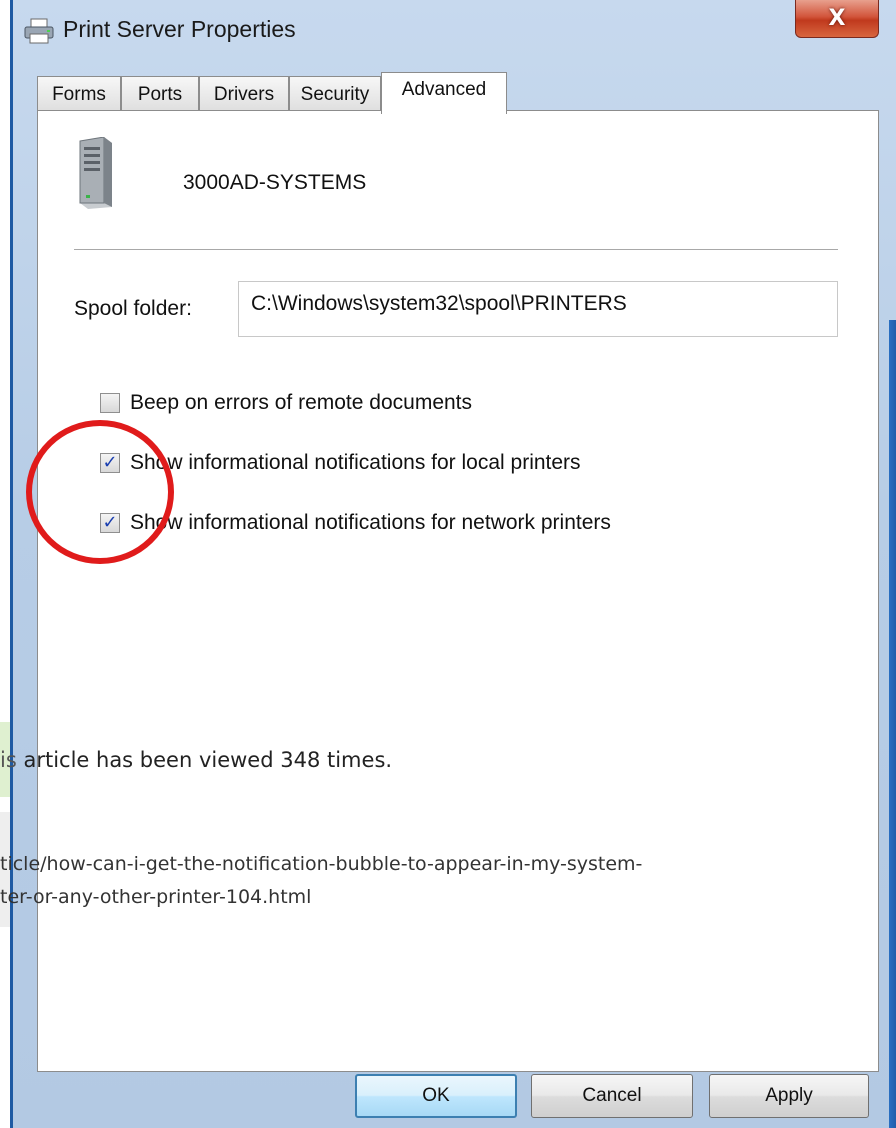 The width and height of the screenshot is (896, 1128). What do you see at coordinates (436, 1096) in the screenshot?
I see `ok-button: OK` at bounding box center [436, 1096].